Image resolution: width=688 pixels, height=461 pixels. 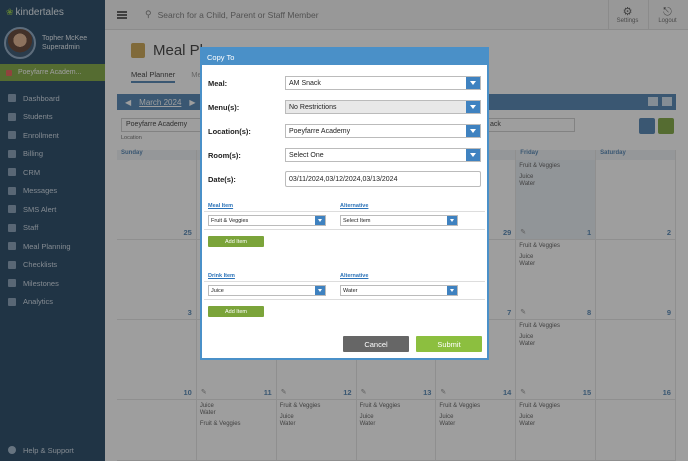 What do you see at coordinates (229, 131) in the screenshot?
I see `location-label: Location(s):` at bounding box center [229, 131].